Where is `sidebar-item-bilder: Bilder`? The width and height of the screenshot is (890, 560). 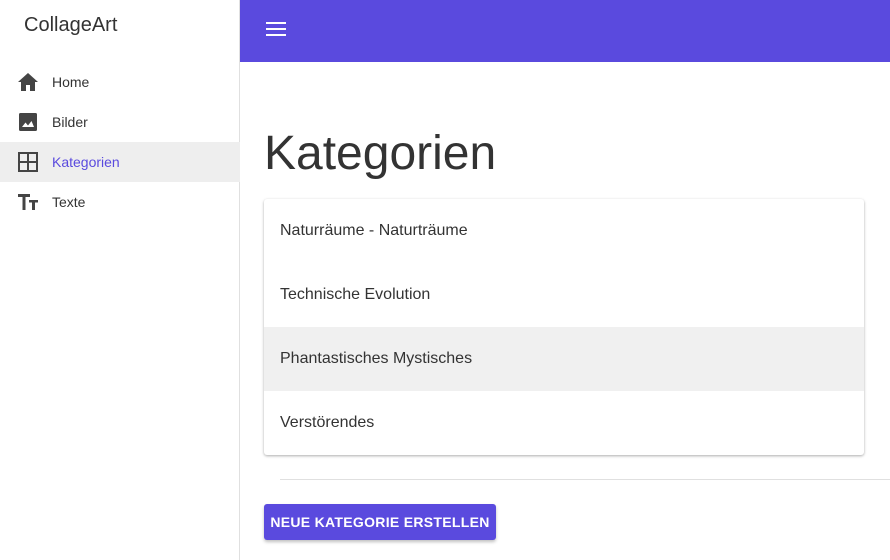 sidebar-item-bilder: Bilder is located at coordinates (120, 122).